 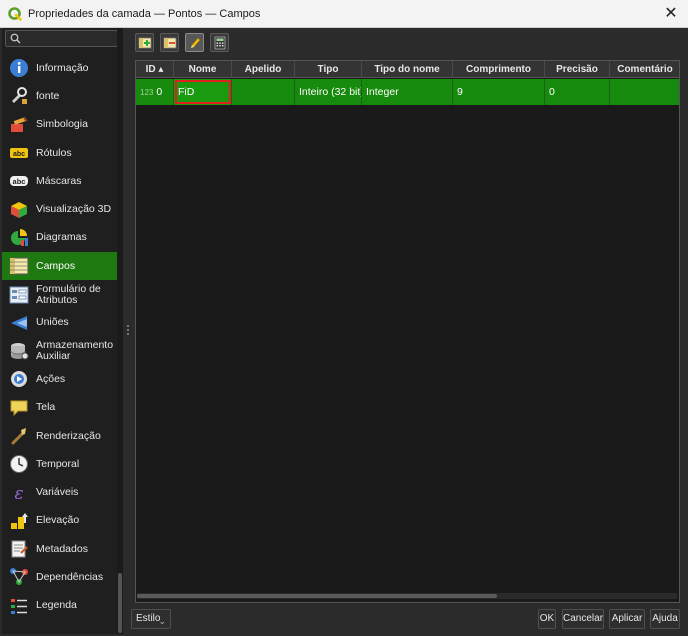 What do you see at coordinates (18, 493) in the screenshot?
I see `svg-text: ε` at bounding box center [18, 493].